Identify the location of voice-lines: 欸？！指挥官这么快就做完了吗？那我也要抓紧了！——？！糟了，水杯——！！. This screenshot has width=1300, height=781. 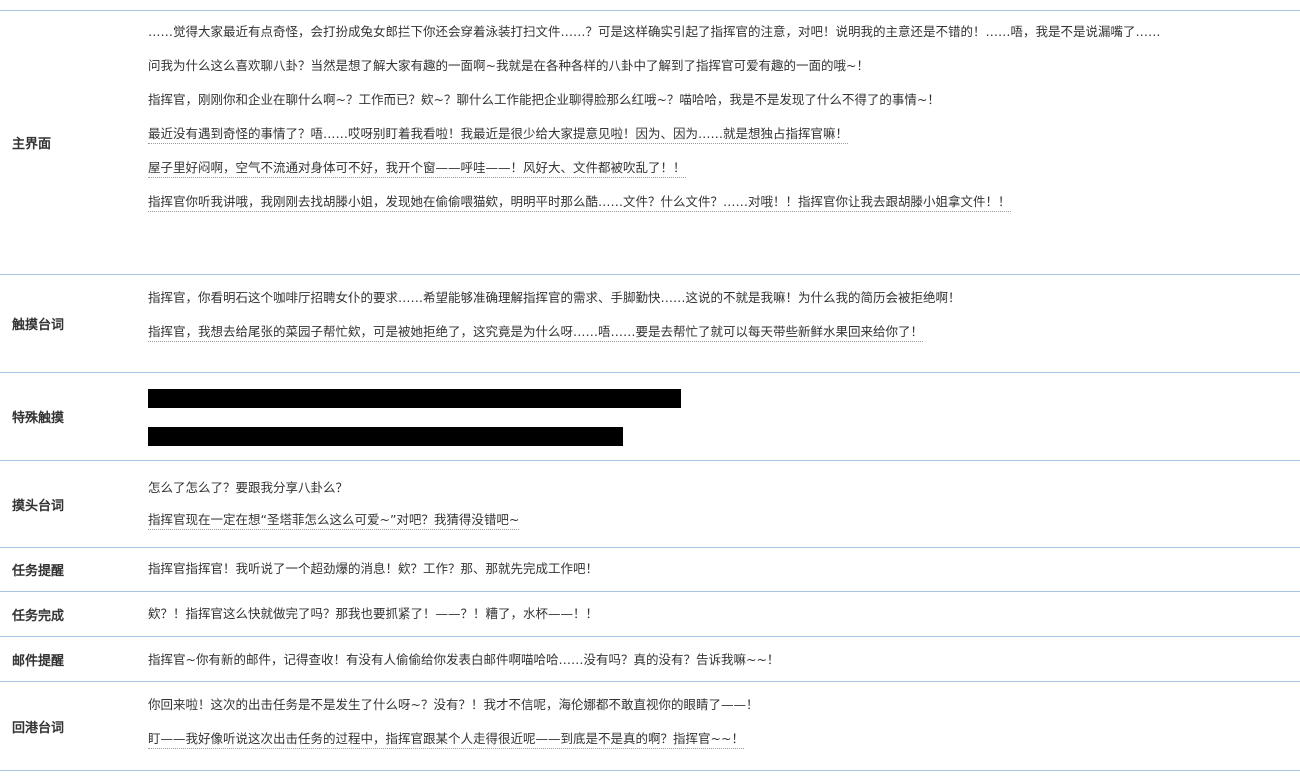
(724, 614).